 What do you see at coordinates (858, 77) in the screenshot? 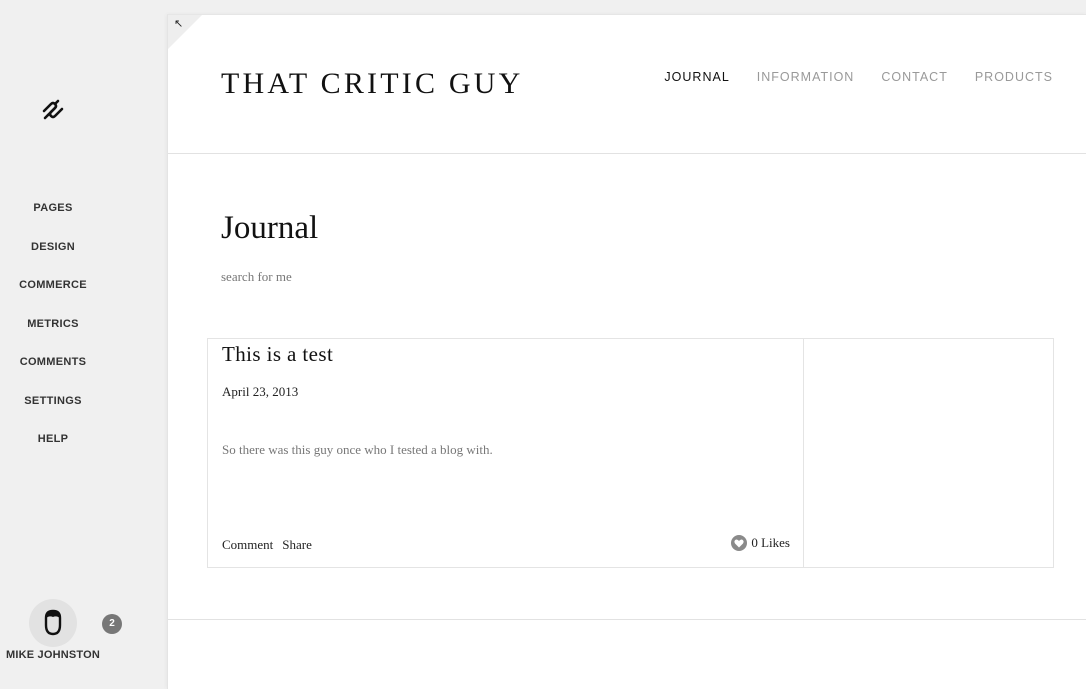
I see `site-nav: JOURNAL INFORMATION CONTACT PRODUCTS` at bounding box center [858, 77].